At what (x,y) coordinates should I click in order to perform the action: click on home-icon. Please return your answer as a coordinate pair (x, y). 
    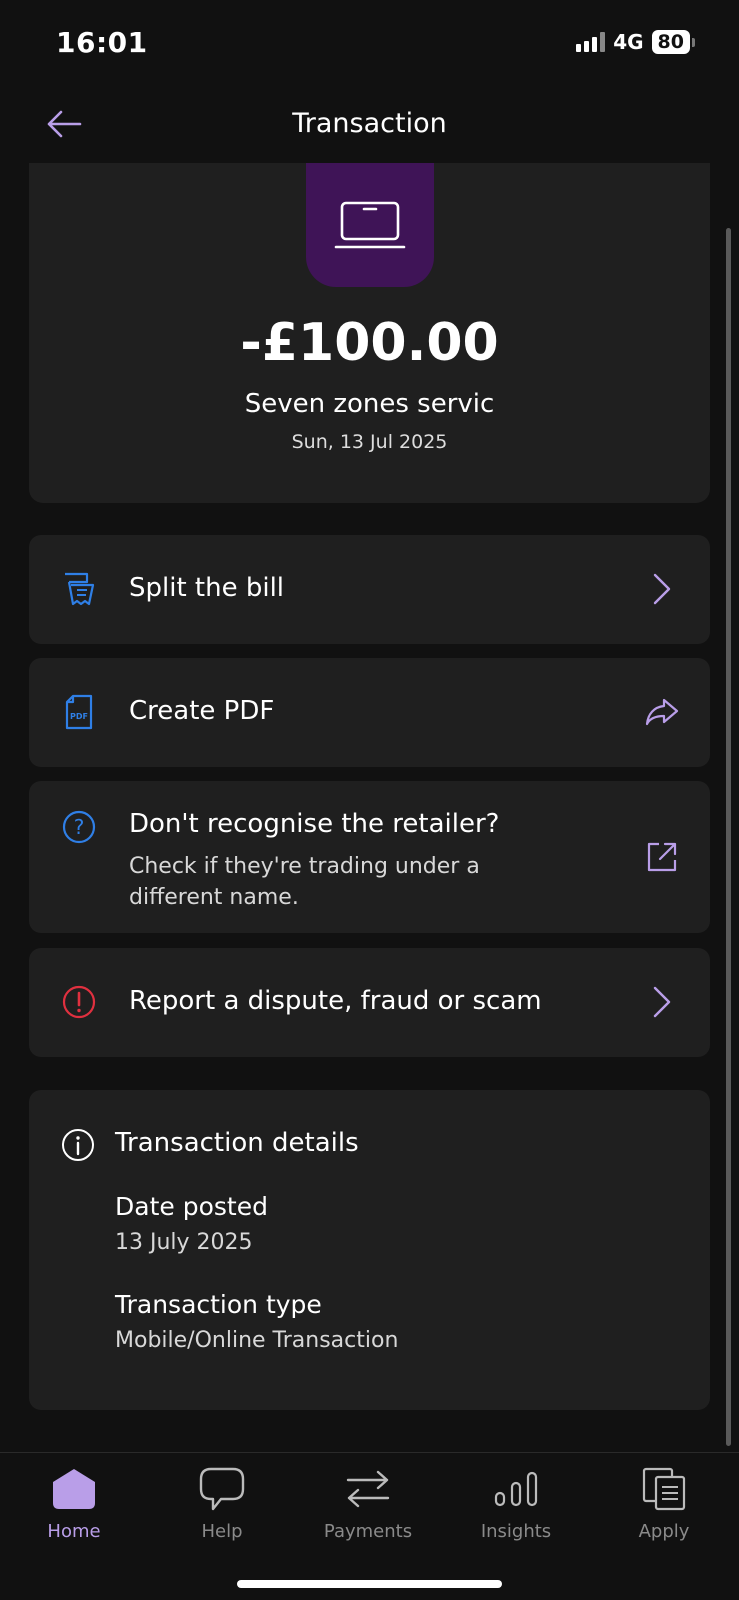
    Looking at the image, I should click on (74, 1489).